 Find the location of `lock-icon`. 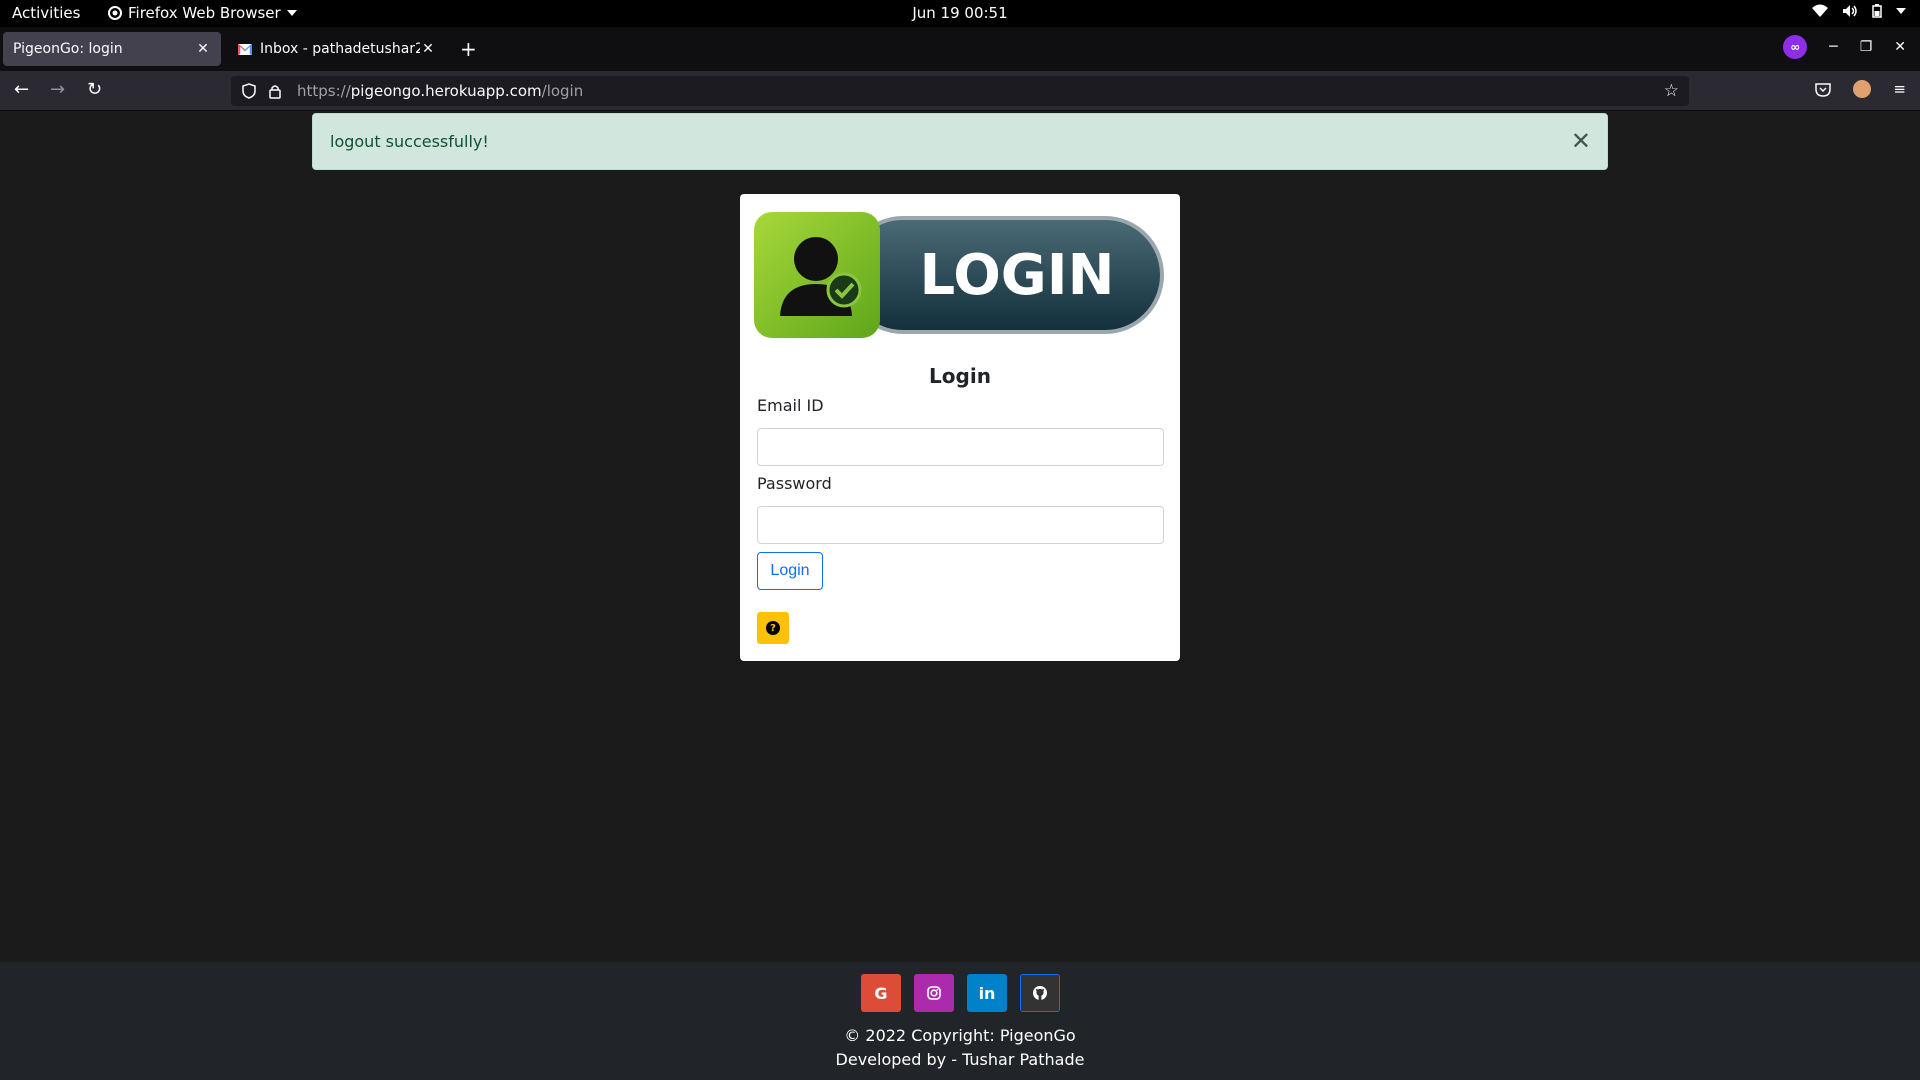

lock-icon is located at coordinates (275, 91).